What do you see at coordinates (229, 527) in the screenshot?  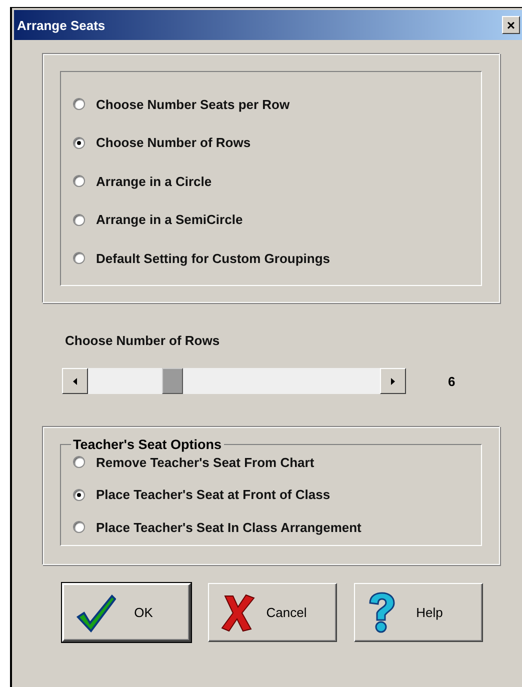 I see `radio-label: Place Teacher's Seat In Class Arrangement` at bounding box center [229, 527].